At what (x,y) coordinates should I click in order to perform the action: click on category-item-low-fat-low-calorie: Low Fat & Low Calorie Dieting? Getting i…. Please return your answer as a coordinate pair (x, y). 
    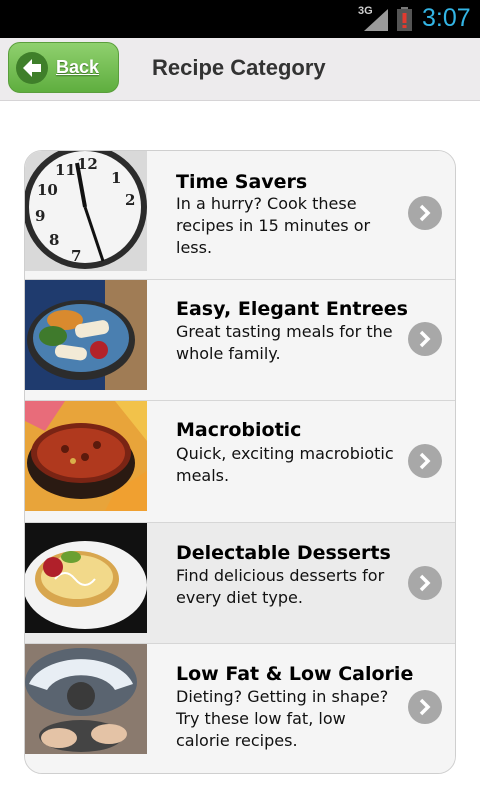
    Looking at the image, I should click on (240, 708).